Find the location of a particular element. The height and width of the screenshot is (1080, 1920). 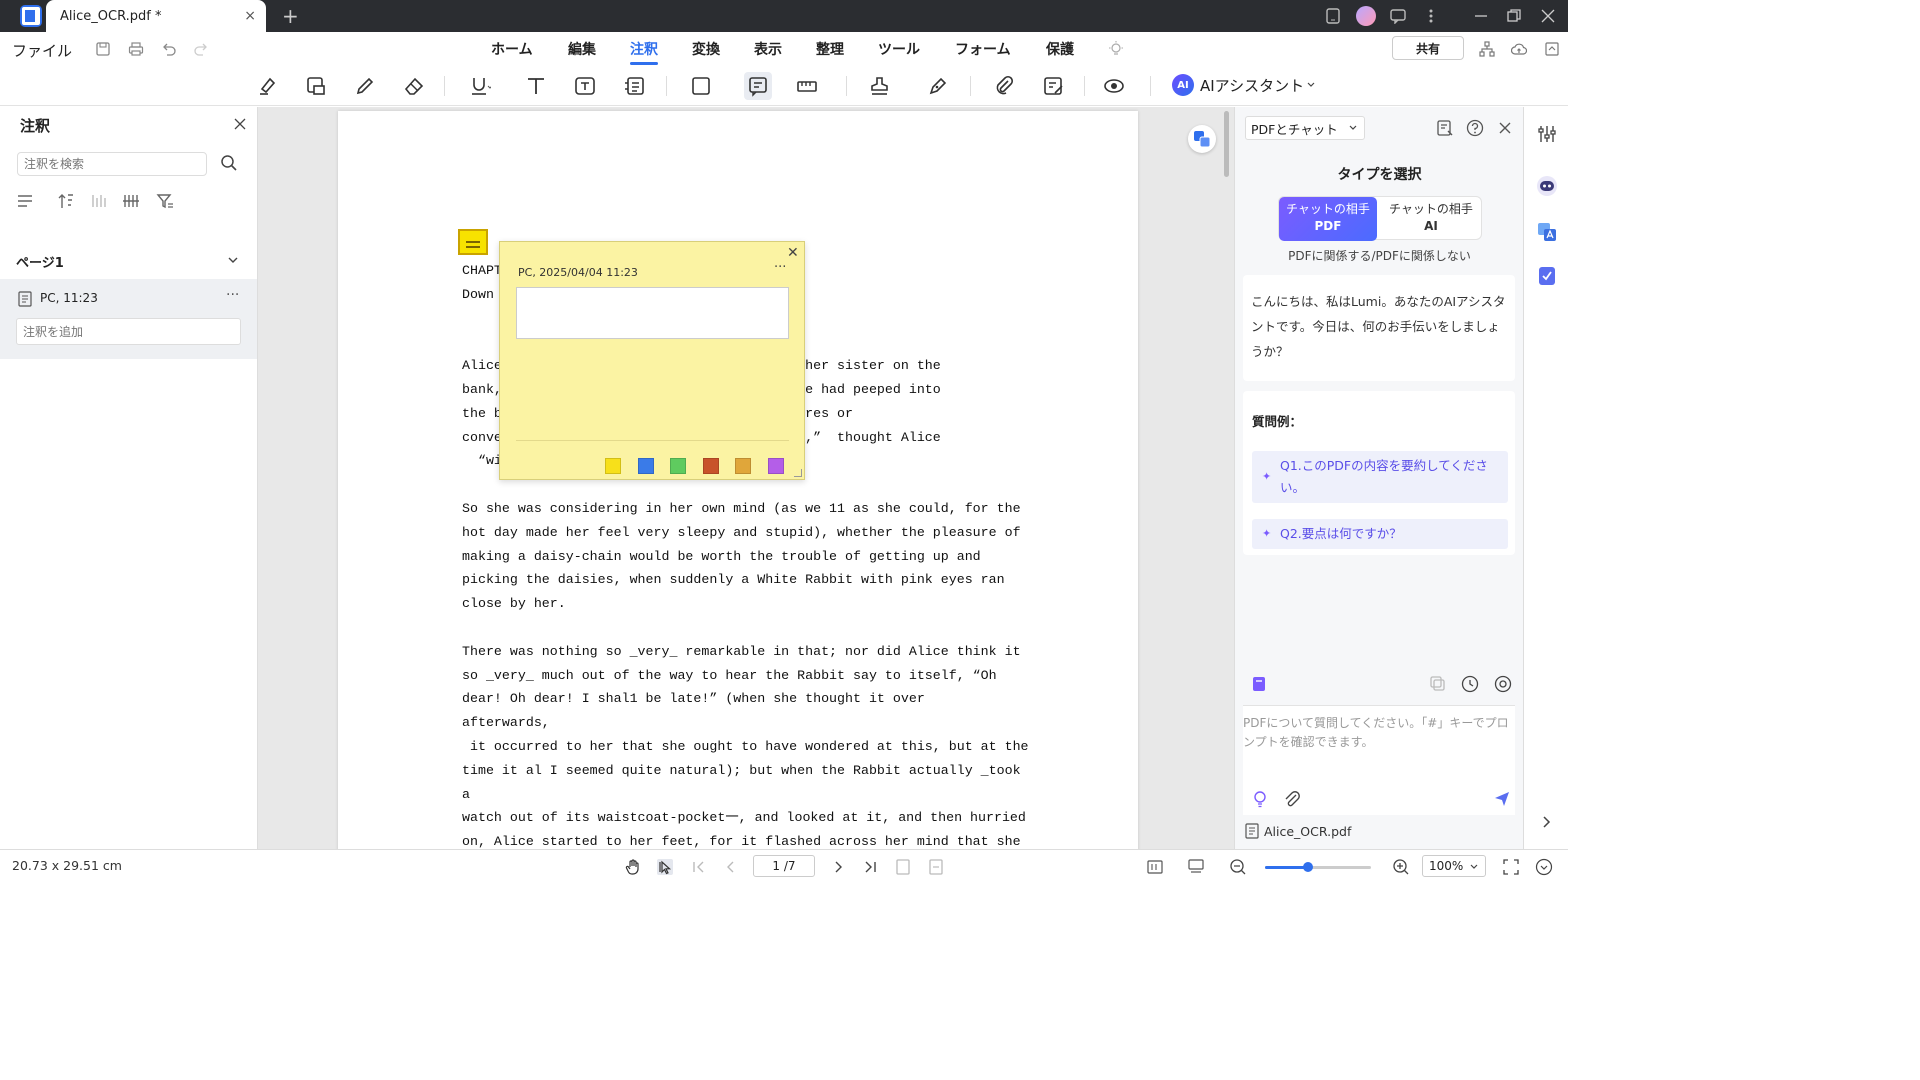

zoom-out-icon is located at coordinates (1238, 867).